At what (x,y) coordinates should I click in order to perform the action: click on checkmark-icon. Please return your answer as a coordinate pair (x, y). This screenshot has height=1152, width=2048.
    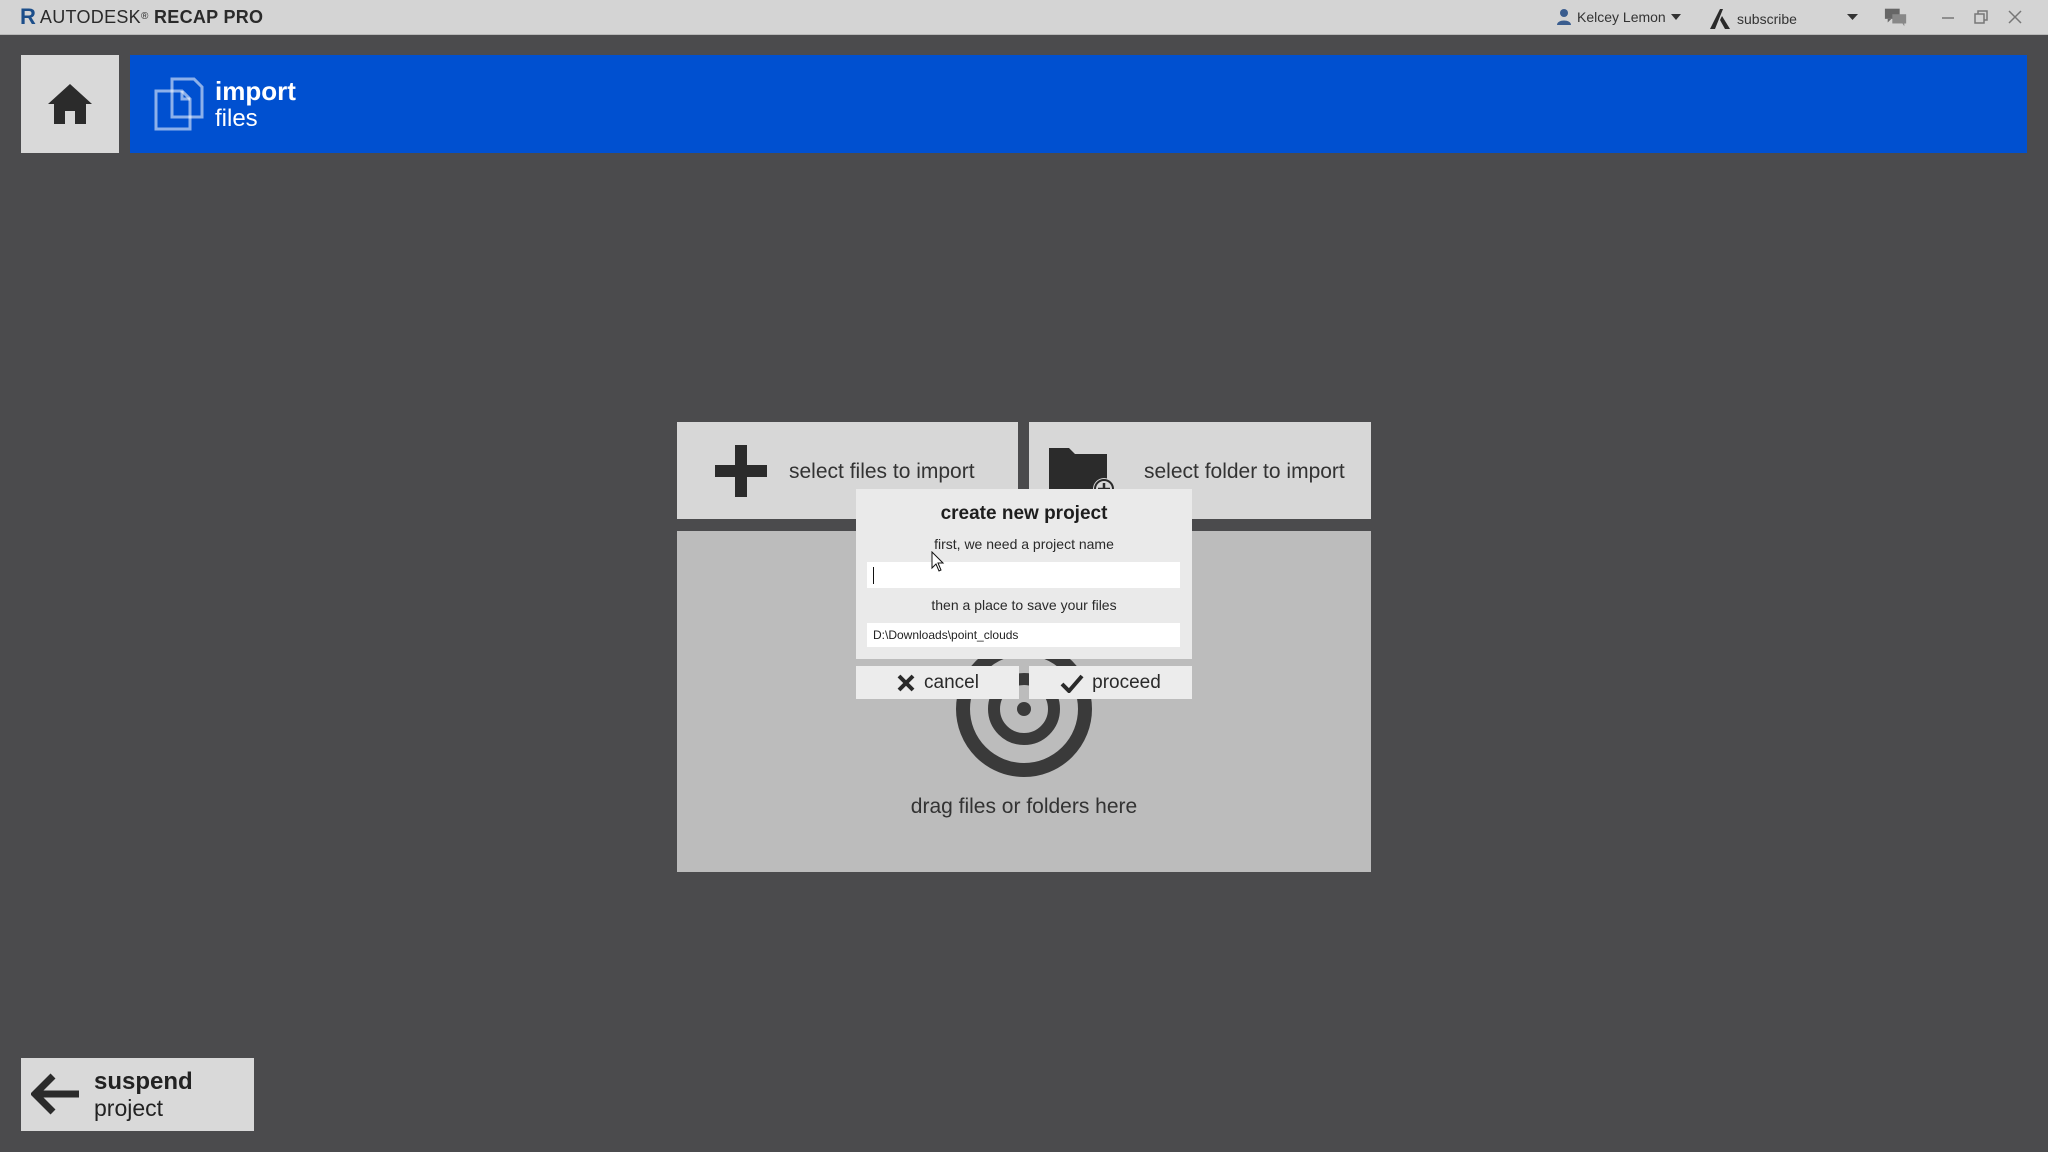
    Looking at the image, I should click on (1072, 683).